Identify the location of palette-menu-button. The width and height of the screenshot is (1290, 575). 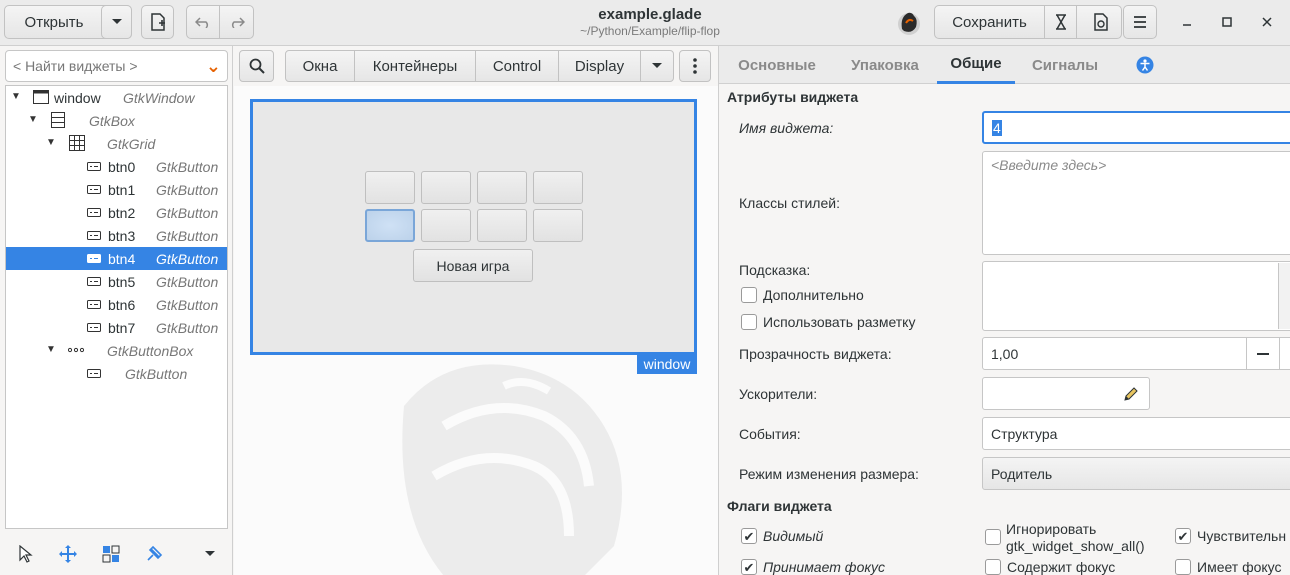
(695, 66).